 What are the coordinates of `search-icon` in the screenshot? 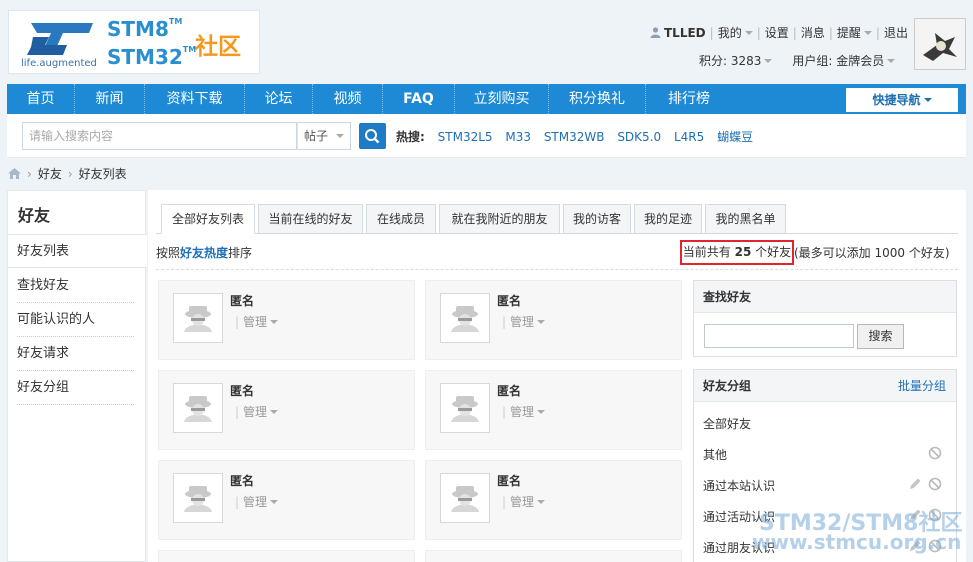 It's located at (372, 136).